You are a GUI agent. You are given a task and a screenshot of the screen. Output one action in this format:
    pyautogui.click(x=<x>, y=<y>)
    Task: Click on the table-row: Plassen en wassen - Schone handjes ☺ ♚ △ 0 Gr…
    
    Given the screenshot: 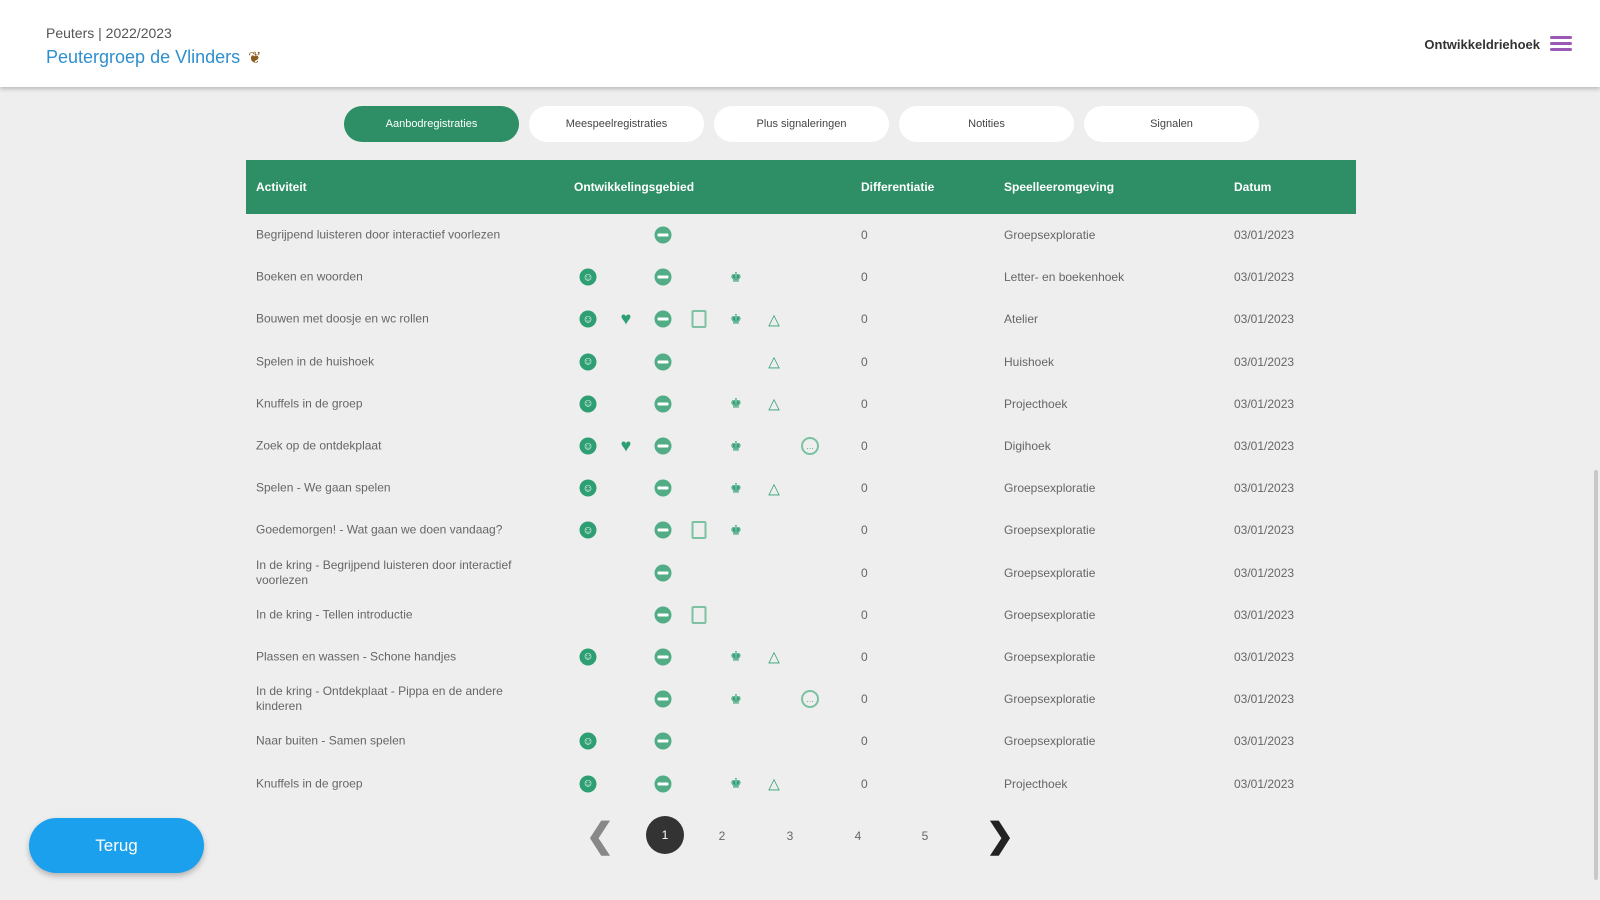 What is the action you would take?
    pyautogui.click(x=801, y=657)
    